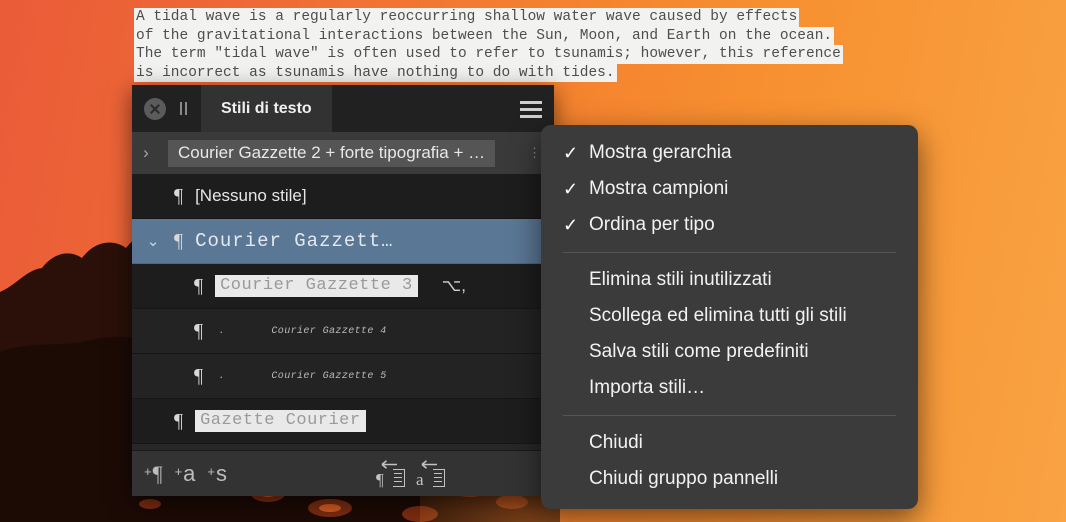 This screenshot has height=522, width=1066. Describe the element at coordinates (316, 286) in the screenshot. I see `list-item-label: Courier Gazzette 3` at that location.